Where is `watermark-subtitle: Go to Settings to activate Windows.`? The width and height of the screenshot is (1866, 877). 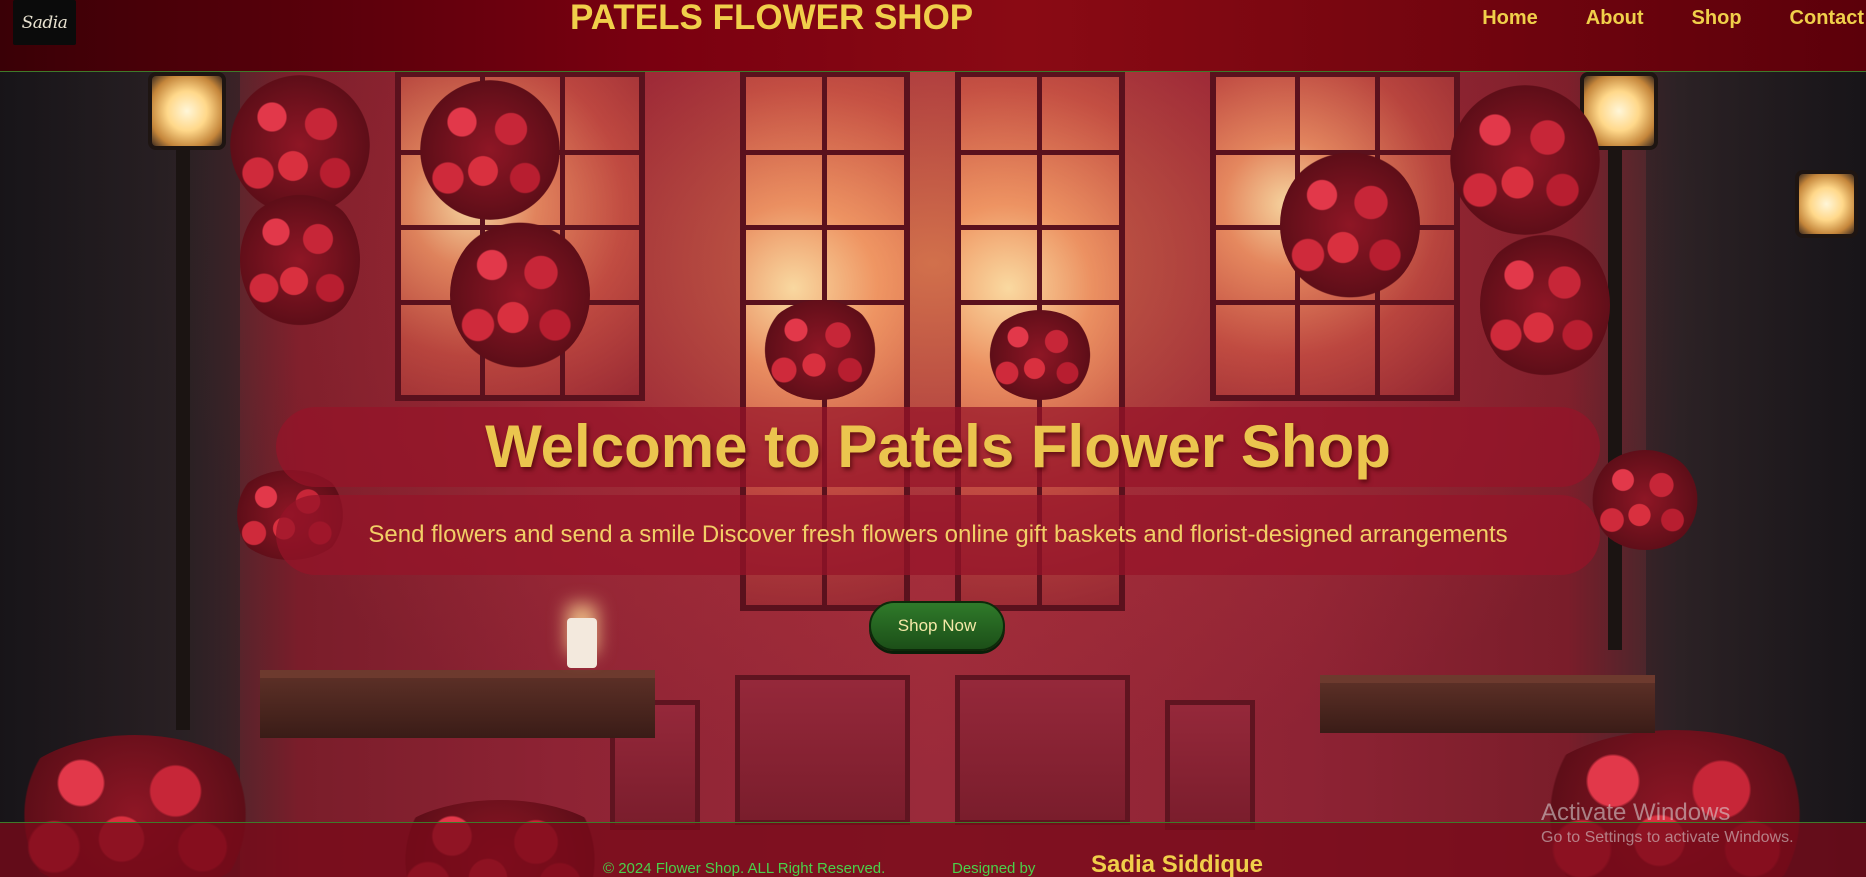 watermark-subtitle: Go to Settings to activate Windows. is located at coordinates (1667, 837).